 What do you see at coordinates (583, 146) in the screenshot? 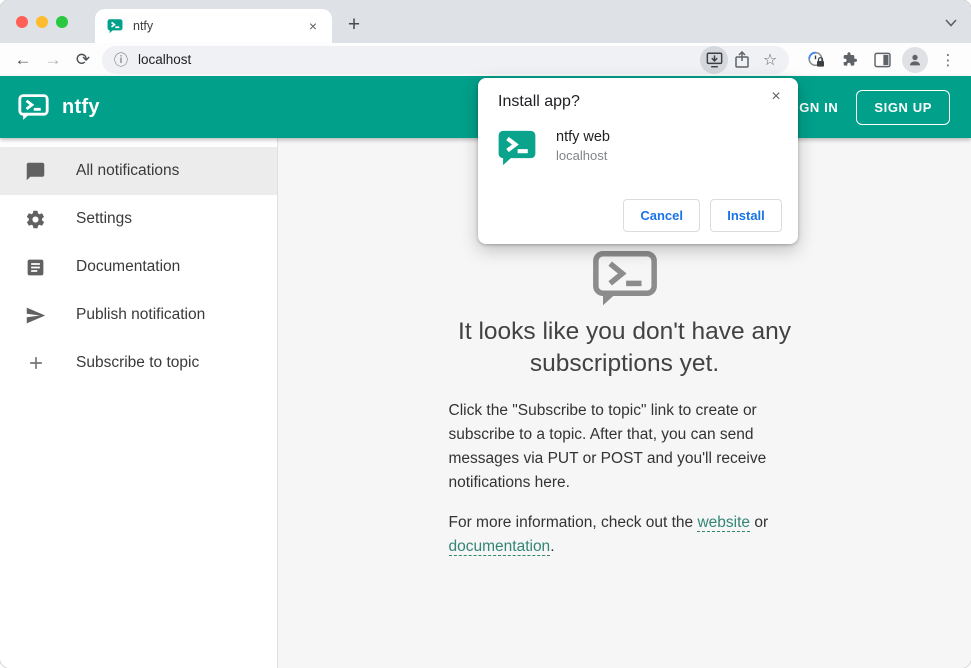
I see `dialog-app-info: ntfy web localhost` at bounding box center [583, 146].